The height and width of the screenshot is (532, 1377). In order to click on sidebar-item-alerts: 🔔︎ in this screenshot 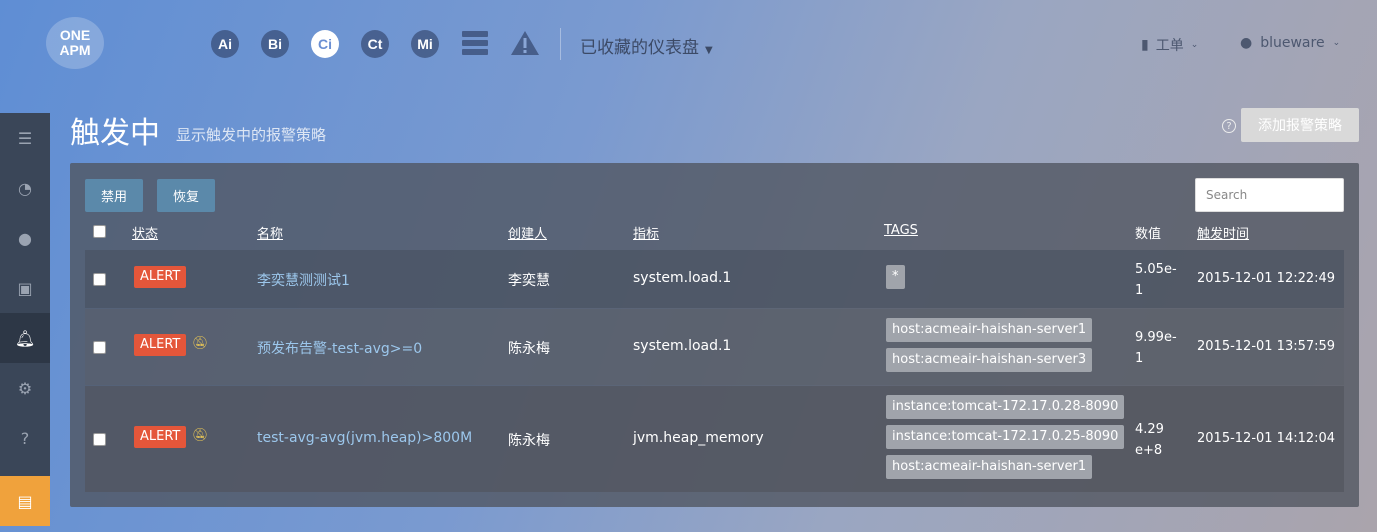, I will do `click(25, 338)`.